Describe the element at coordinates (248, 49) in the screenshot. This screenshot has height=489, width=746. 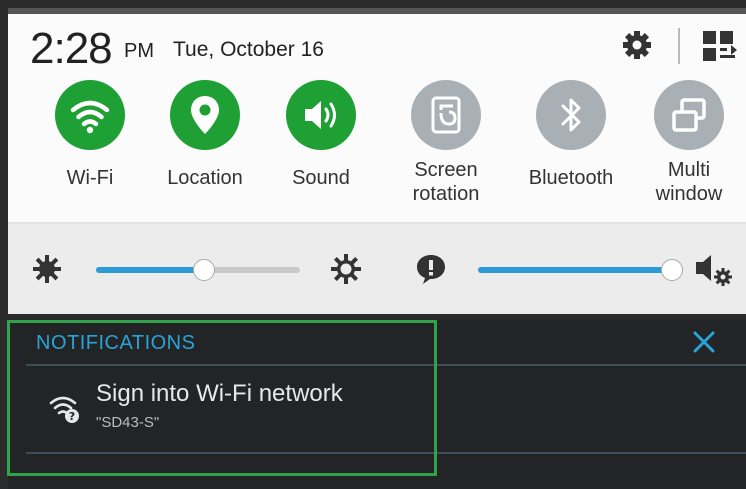
I see `date-label: Tue, October 16` at that location.